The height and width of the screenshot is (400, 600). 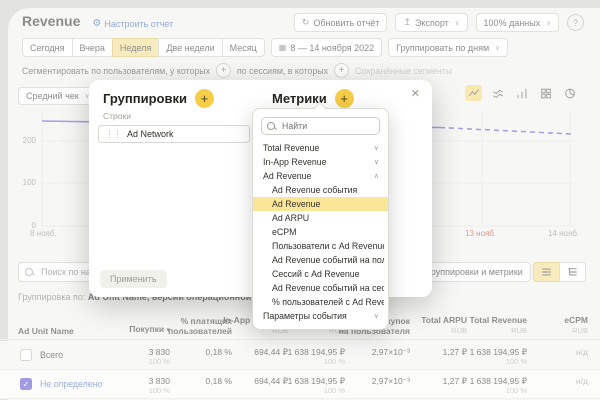 I want to click on metric-item: Ad ARPU, so click(x=320, y=218).